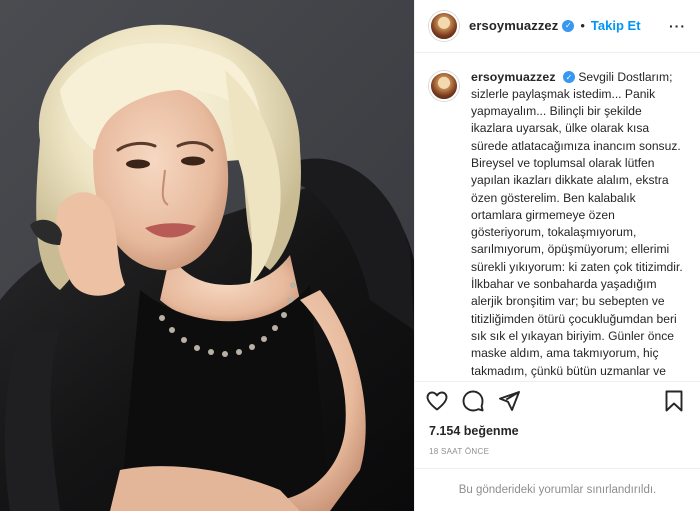 Image resolution: width=700 pixels, height=511 pixels. I want to click on comment-icon, so click(473, 401).